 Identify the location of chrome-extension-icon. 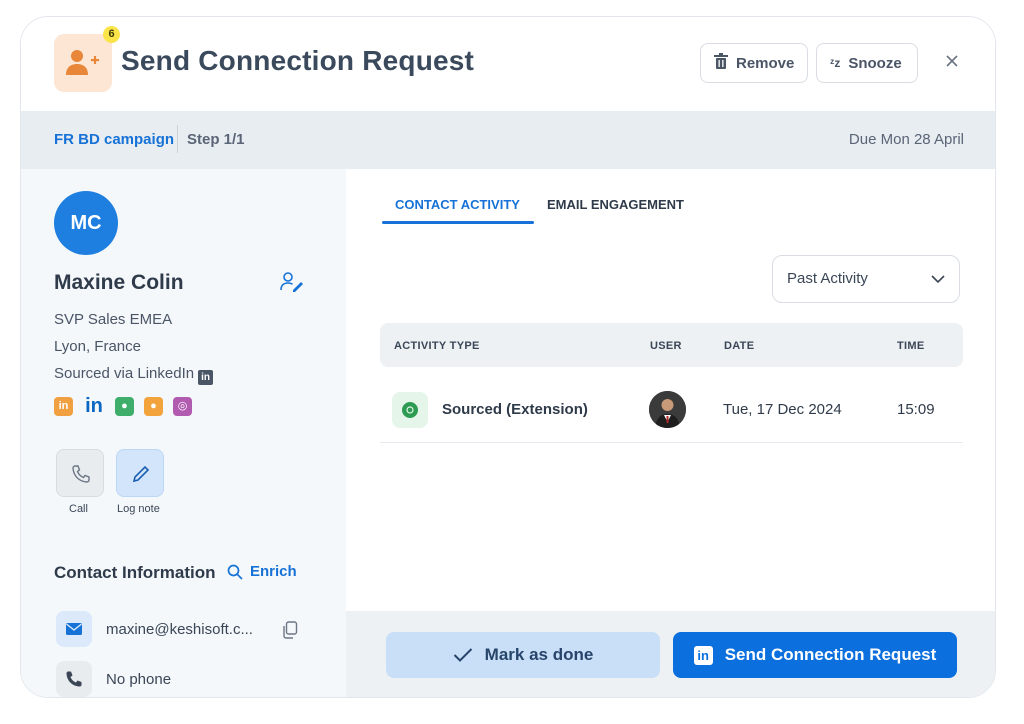
(410, 410).